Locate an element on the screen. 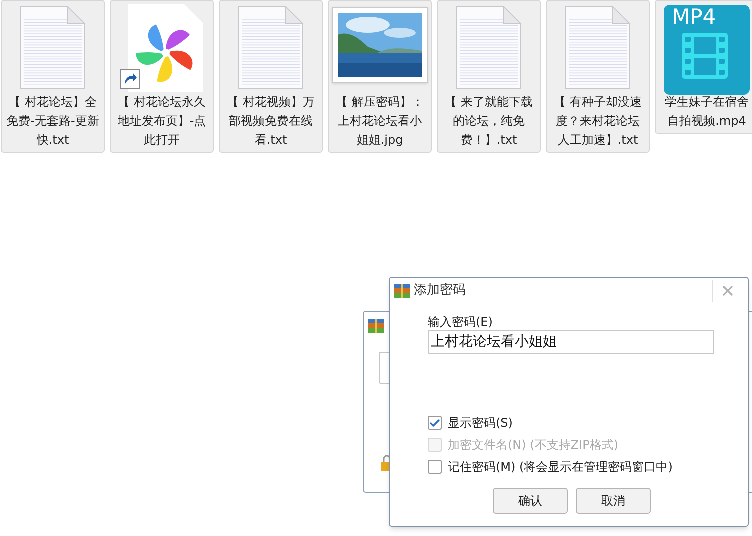 This screenshot has width=752, height=536. file-item: MP4 学生妹子在宿舍自拍视频.mp4 is located at coordinates (703, 67).